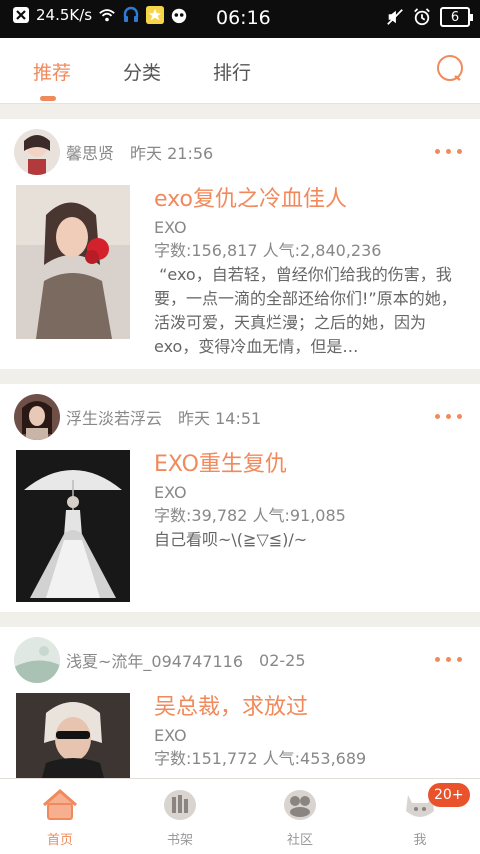  I want to click on book-description: 自己看呗~\(≧▽≦)/~, so click(231, 539).